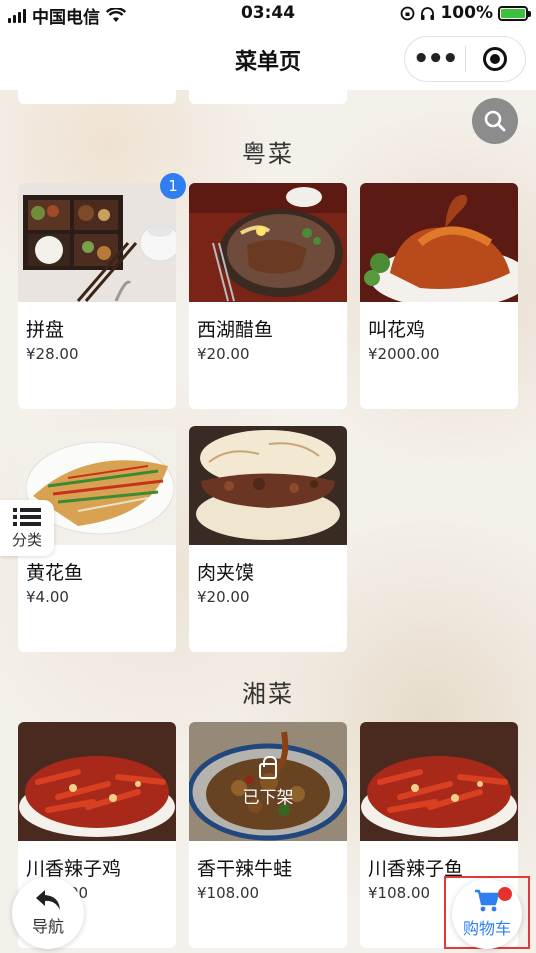 The image size is (536, 953). What do you see at coordinates (404, 354) in the screenshot?
I see `dish-price: ¥2000.00` at bounding box center [404, 354].